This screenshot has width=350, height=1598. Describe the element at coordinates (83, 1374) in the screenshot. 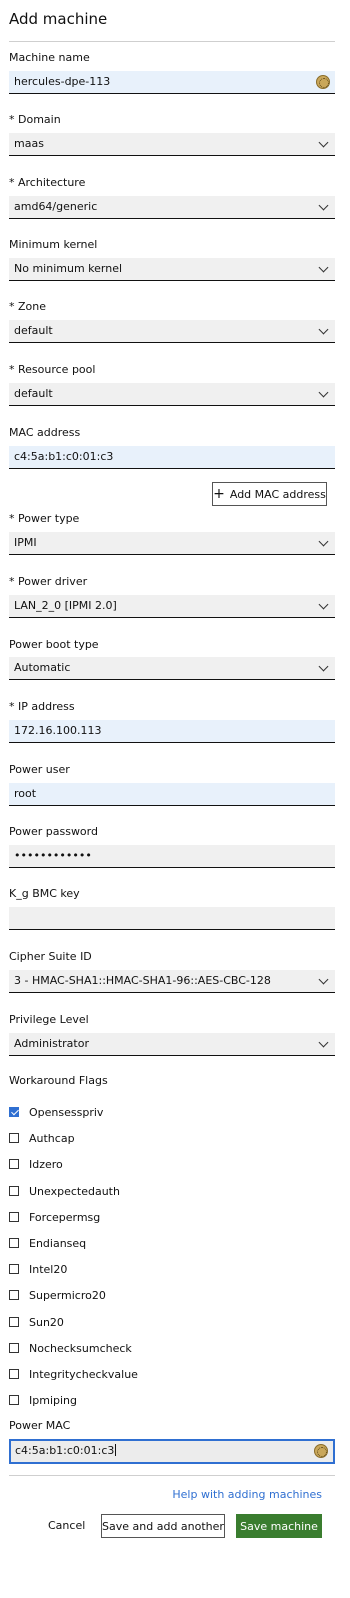

I see `checkbox-label: Integritycheckvalue` at that location.